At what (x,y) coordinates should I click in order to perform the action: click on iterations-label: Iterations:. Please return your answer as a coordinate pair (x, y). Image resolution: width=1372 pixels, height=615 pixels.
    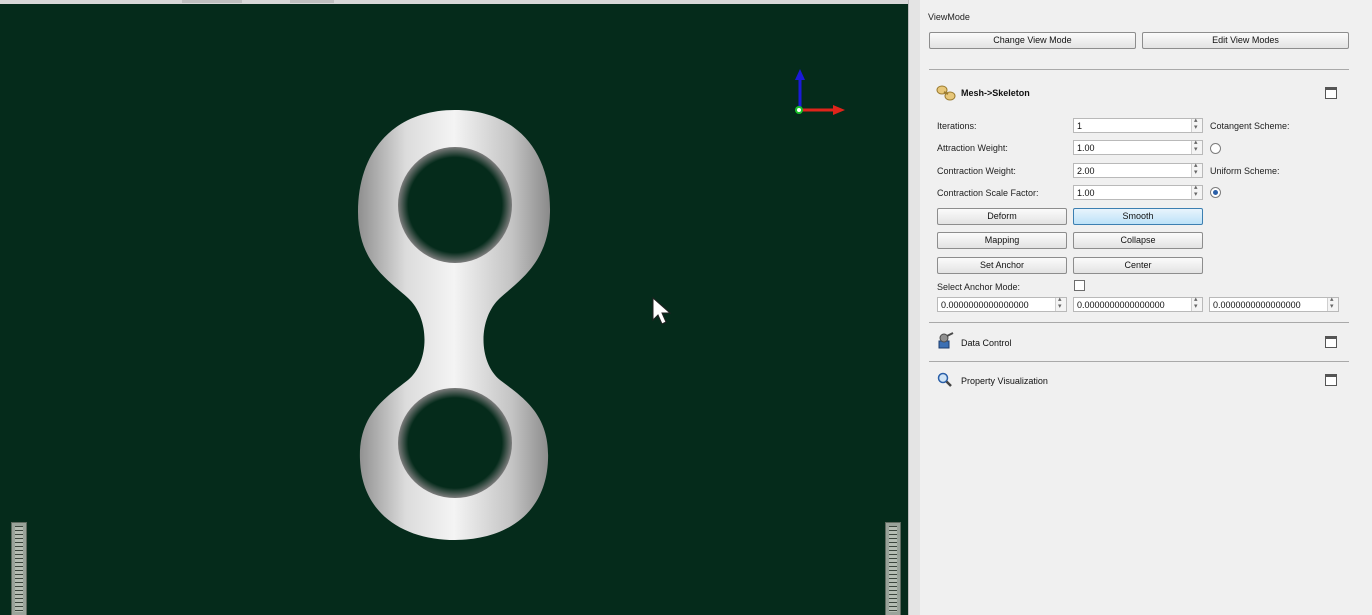
    Looking at the image, I should click on (957, 126).